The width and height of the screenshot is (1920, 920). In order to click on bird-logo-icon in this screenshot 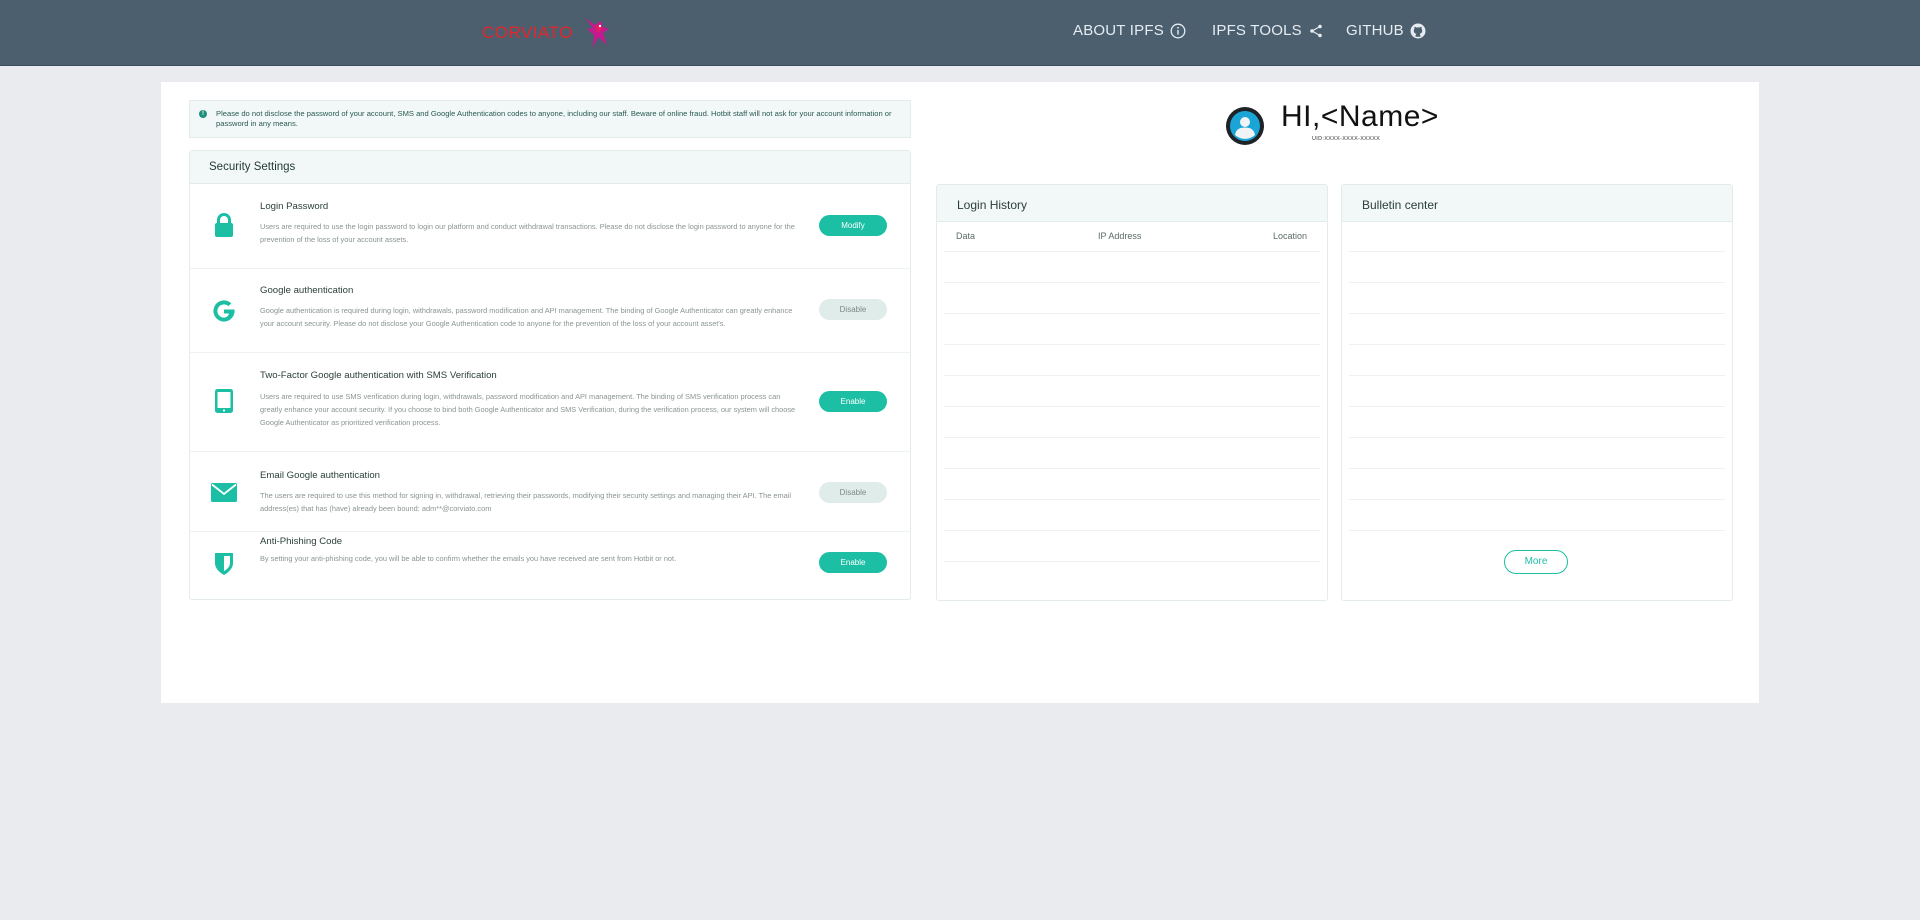, I will do `click(596, 33)`.